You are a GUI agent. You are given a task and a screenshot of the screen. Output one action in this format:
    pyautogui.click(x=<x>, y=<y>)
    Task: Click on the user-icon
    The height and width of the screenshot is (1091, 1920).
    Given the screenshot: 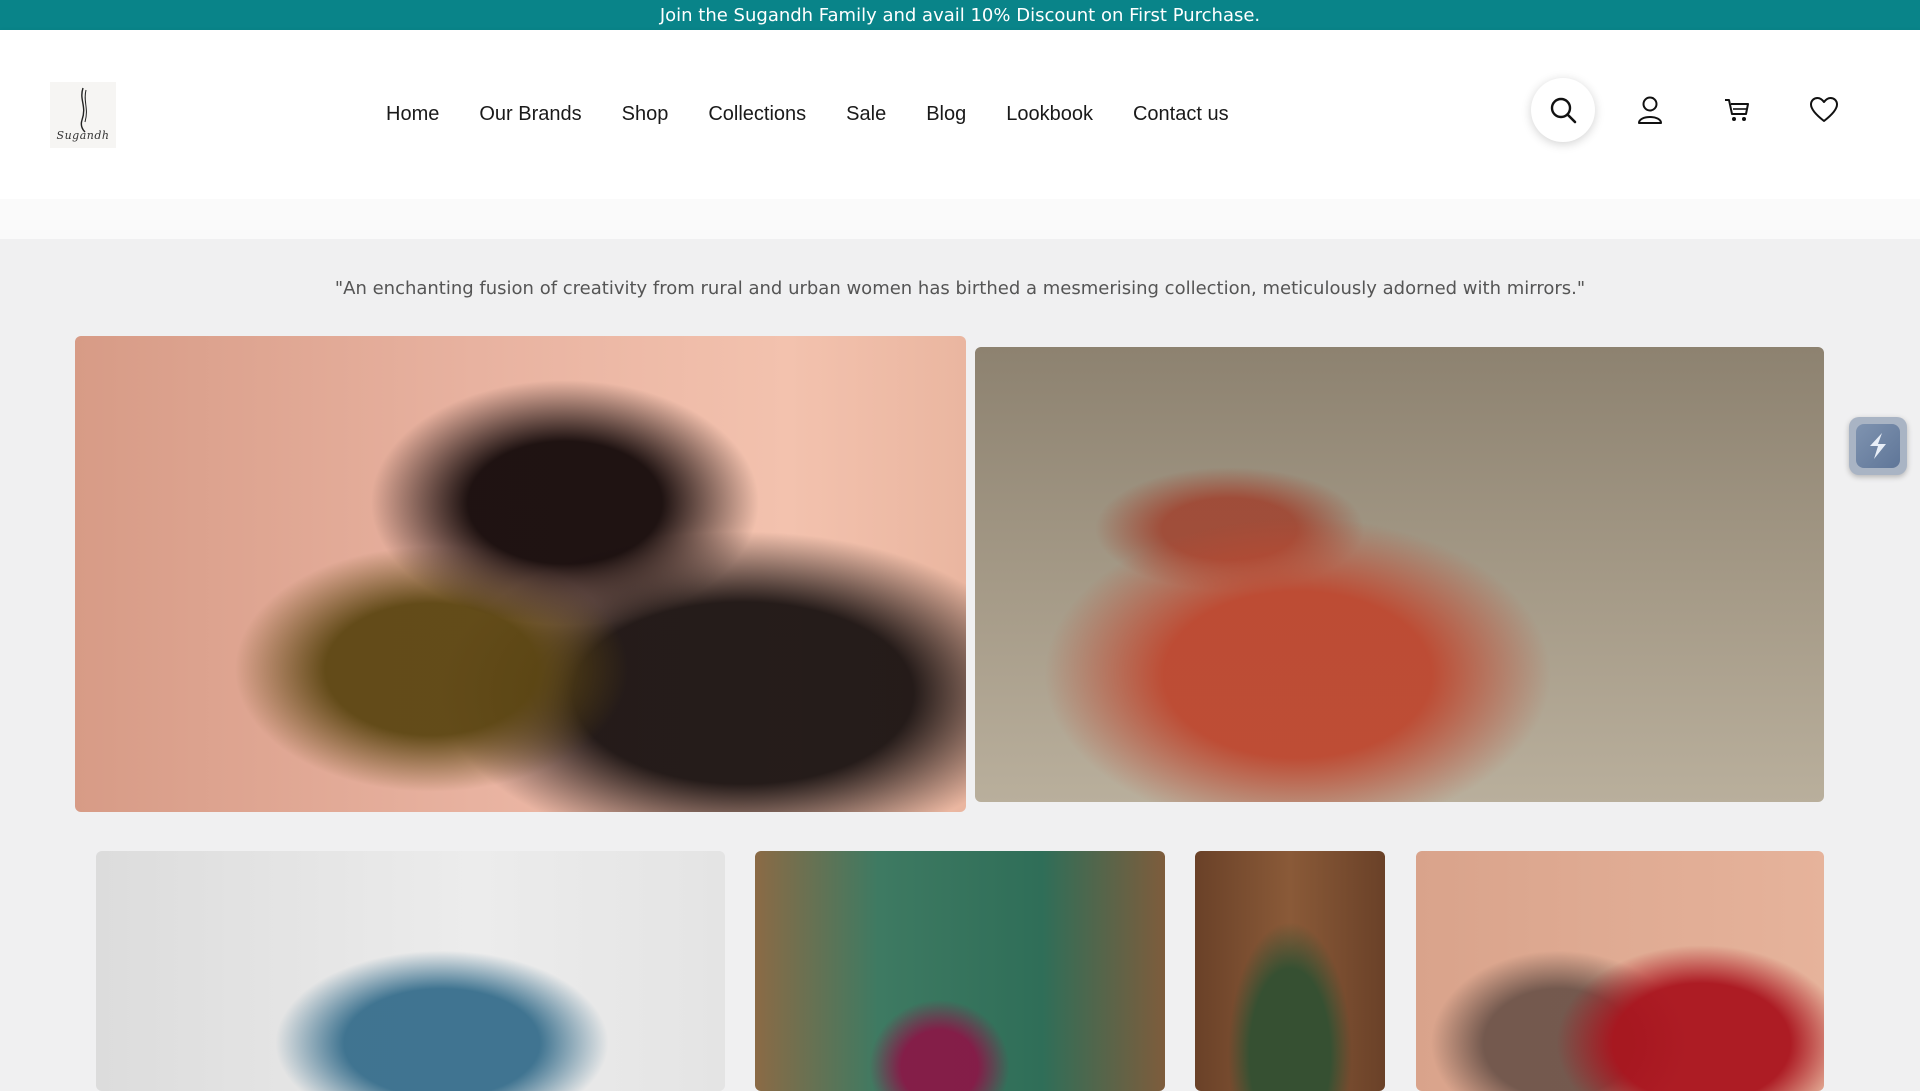 What is the action you would take?
    pyautogui.click(x=1650, y=110)
    